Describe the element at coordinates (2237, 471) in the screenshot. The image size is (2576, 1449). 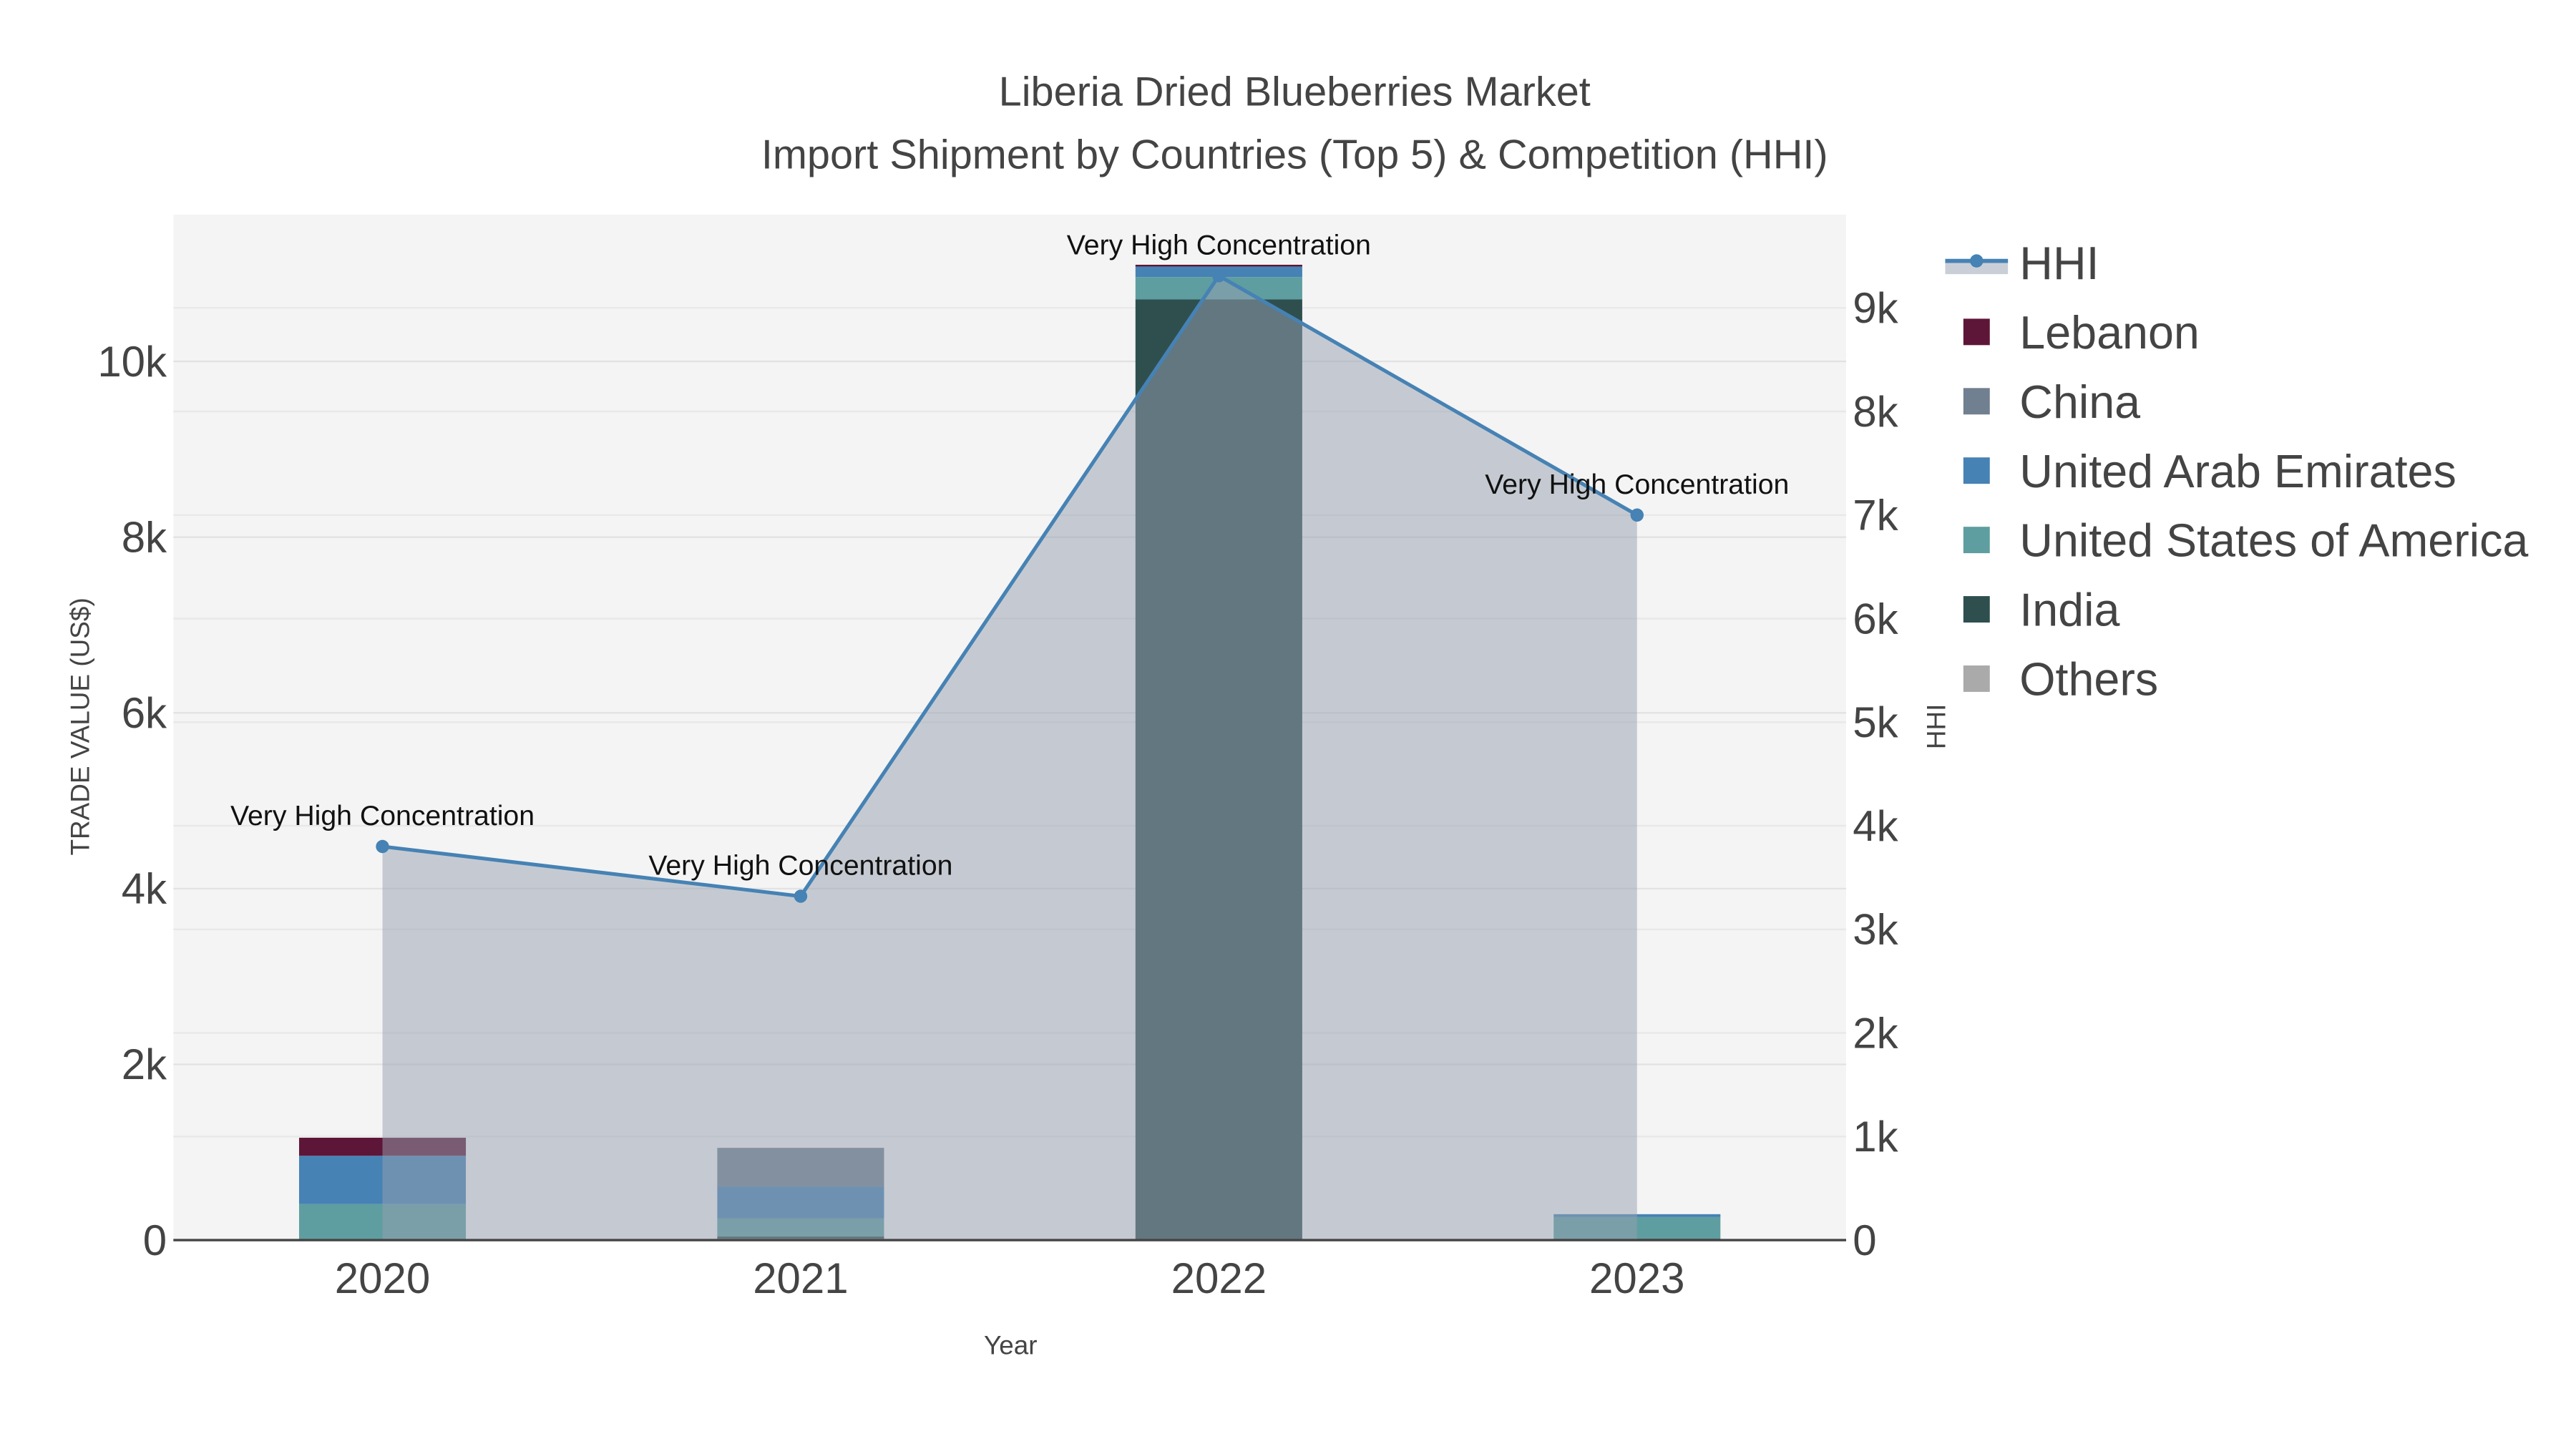
I see `legend-label: United Arab Emirates` at that location.